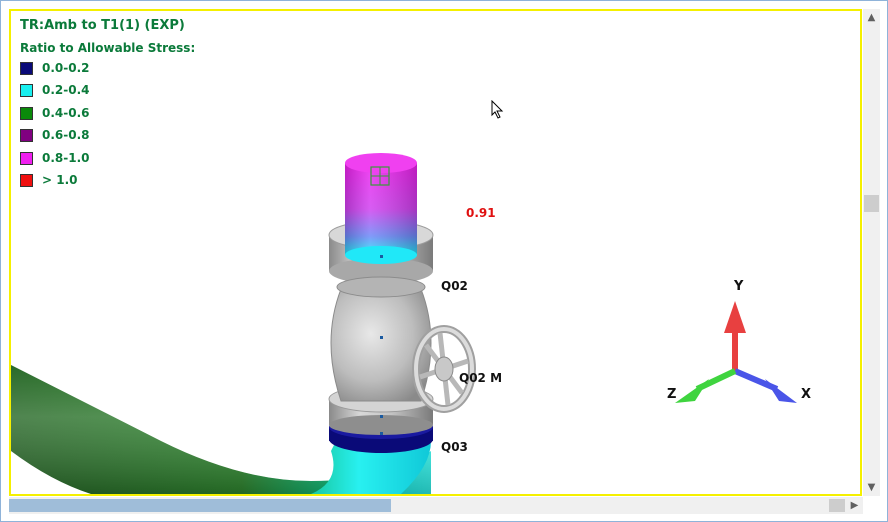  Describe the element at coordinates (66, 135) in the screenshot. I see `legend-label: 0.6-0.8` at that location.